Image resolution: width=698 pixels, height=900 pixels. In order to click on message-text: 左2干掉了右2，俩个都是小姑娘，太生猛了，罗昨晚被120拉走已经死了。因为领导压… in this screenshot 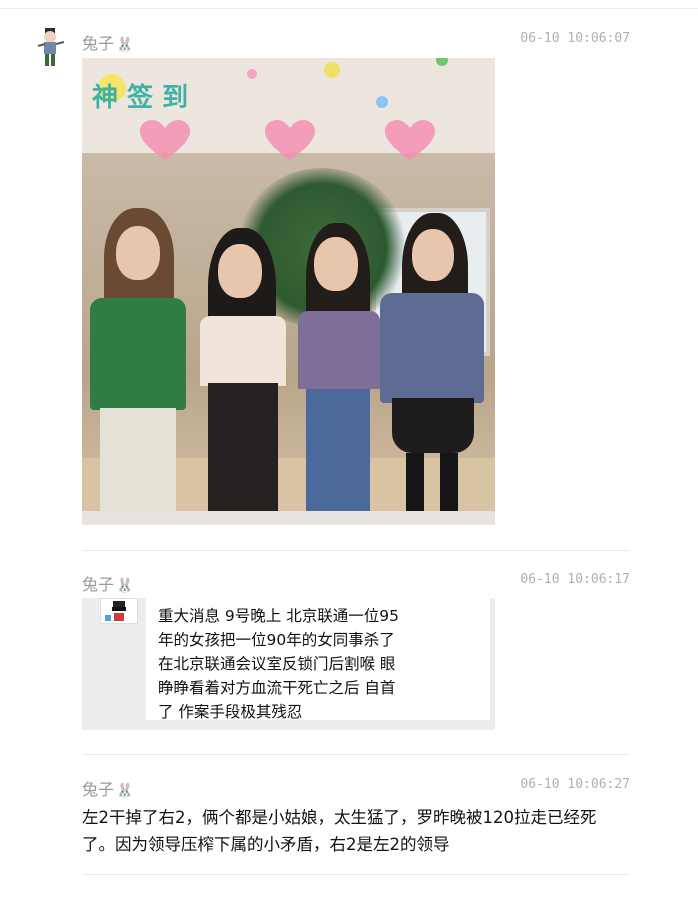, I will do `click(339, 831)`.